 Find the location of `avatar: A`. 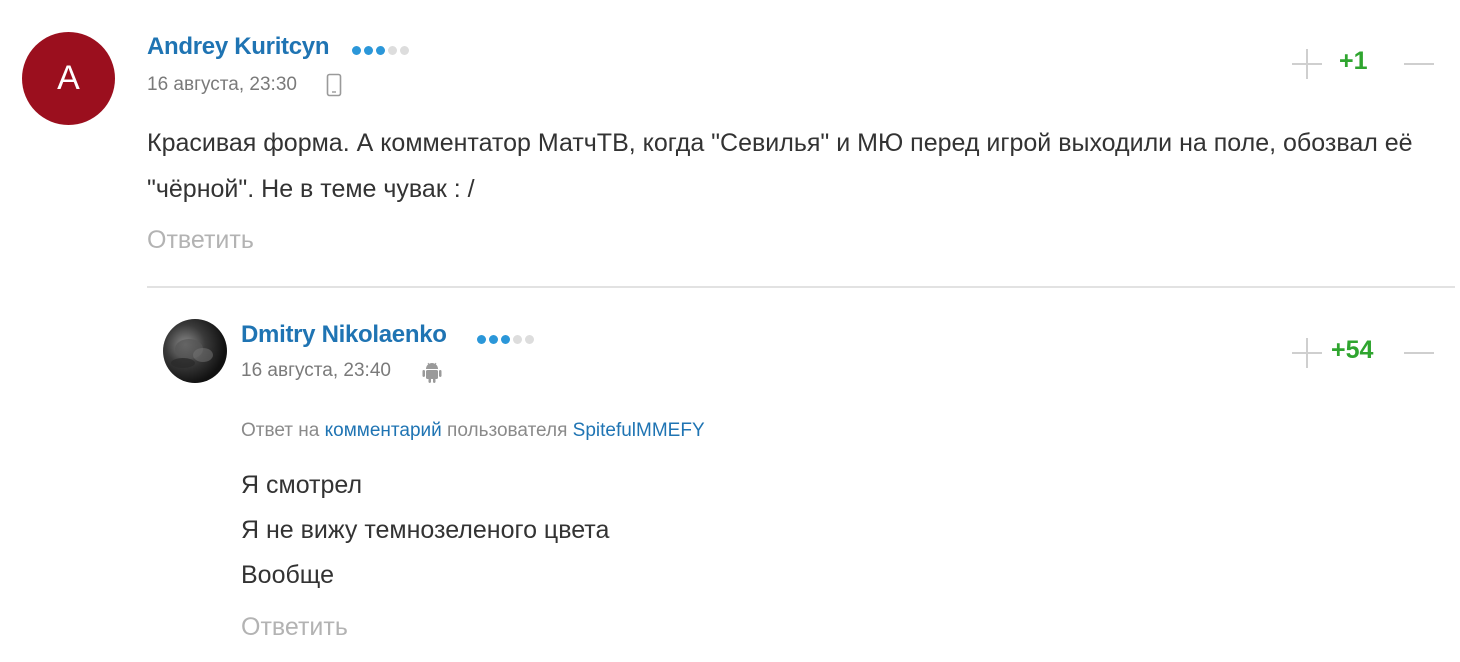

avatar: A is located at coordinates (68, 78).